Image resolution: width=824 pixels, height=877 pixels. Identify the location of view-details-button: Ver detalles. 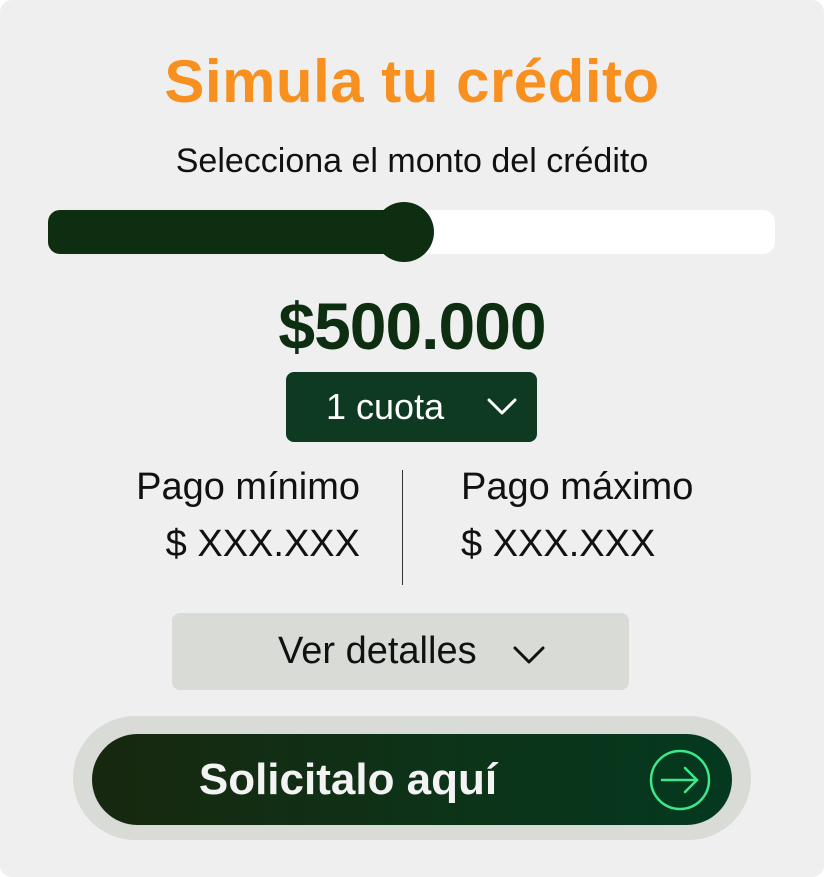
(400, 651).